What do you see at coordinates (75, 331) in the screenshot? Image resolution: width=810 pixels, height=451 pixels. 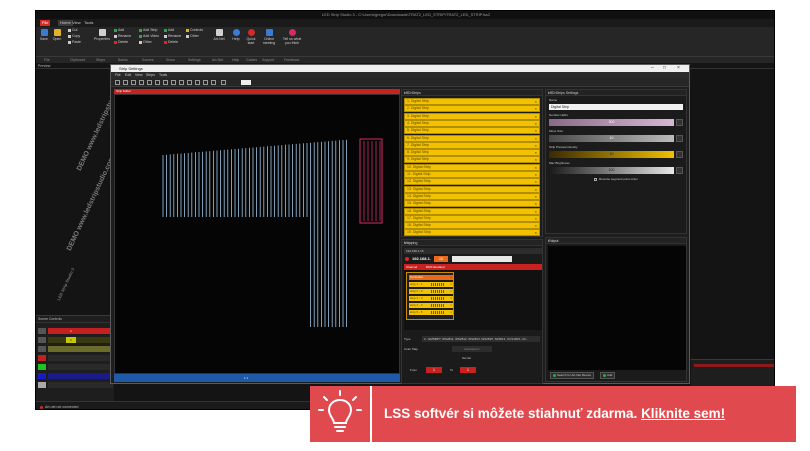 I see `scene-control-row: 1` at bounding box center [75, 331].